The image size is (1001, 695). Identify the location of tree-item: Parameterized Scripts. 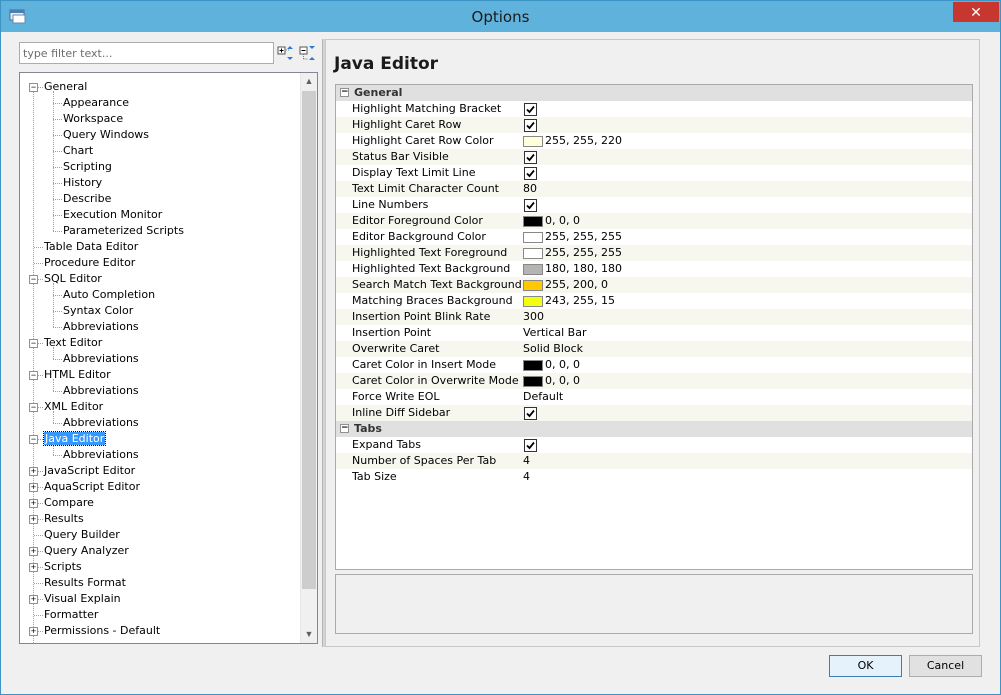
(123, 231).